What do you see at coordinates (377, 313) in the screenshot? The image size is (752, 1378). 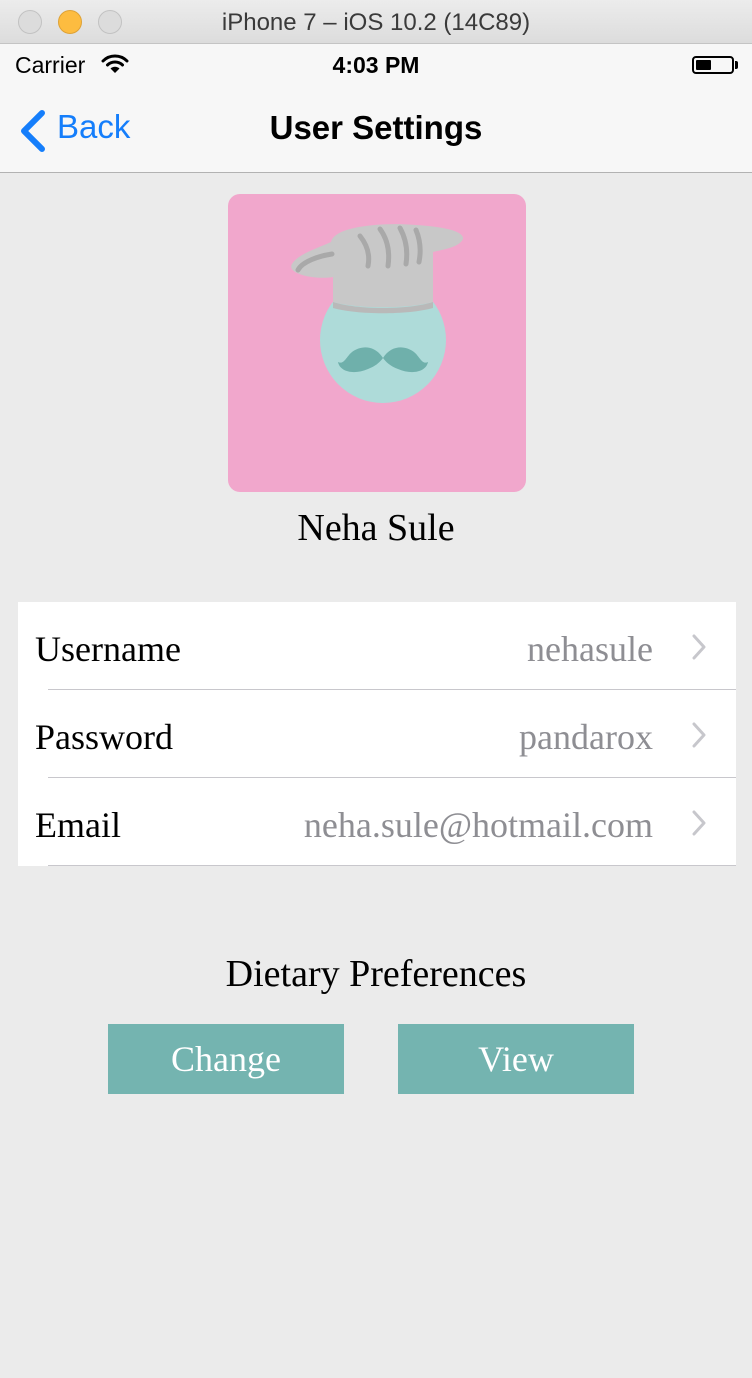 I see `chef-avatar-icon` at bounding box center [377, 313].